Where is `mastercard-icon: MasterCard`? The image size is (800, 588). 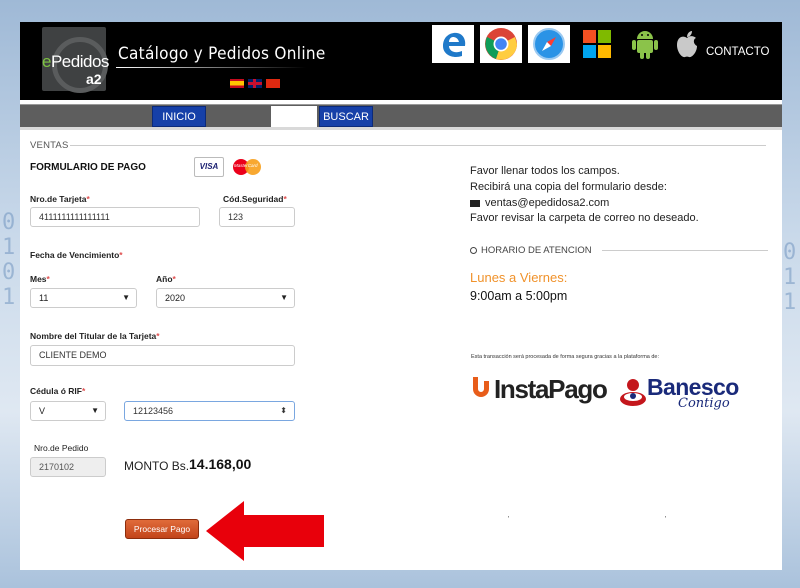 mastercard-icon: MasterCard is located at coordinates (247, 167).